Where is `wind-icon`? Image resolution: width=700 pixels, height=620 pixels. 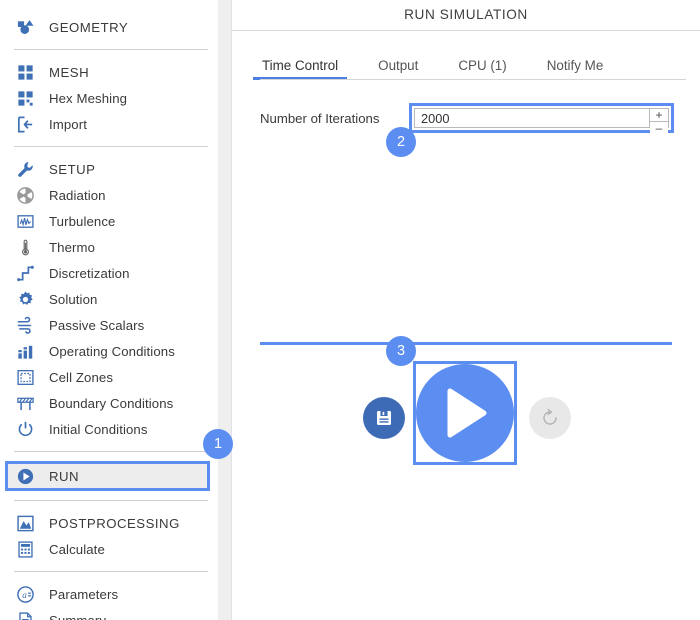
wind-icon is located at coordinates (25, 325).